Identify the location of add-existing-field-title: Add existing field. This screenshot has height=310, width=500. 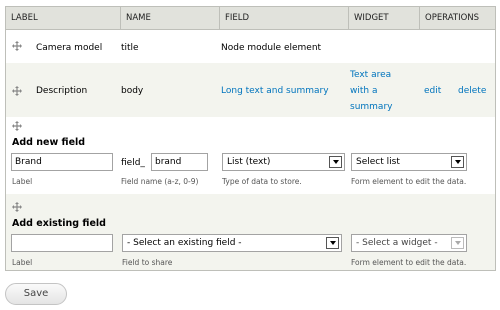
(59, 223).